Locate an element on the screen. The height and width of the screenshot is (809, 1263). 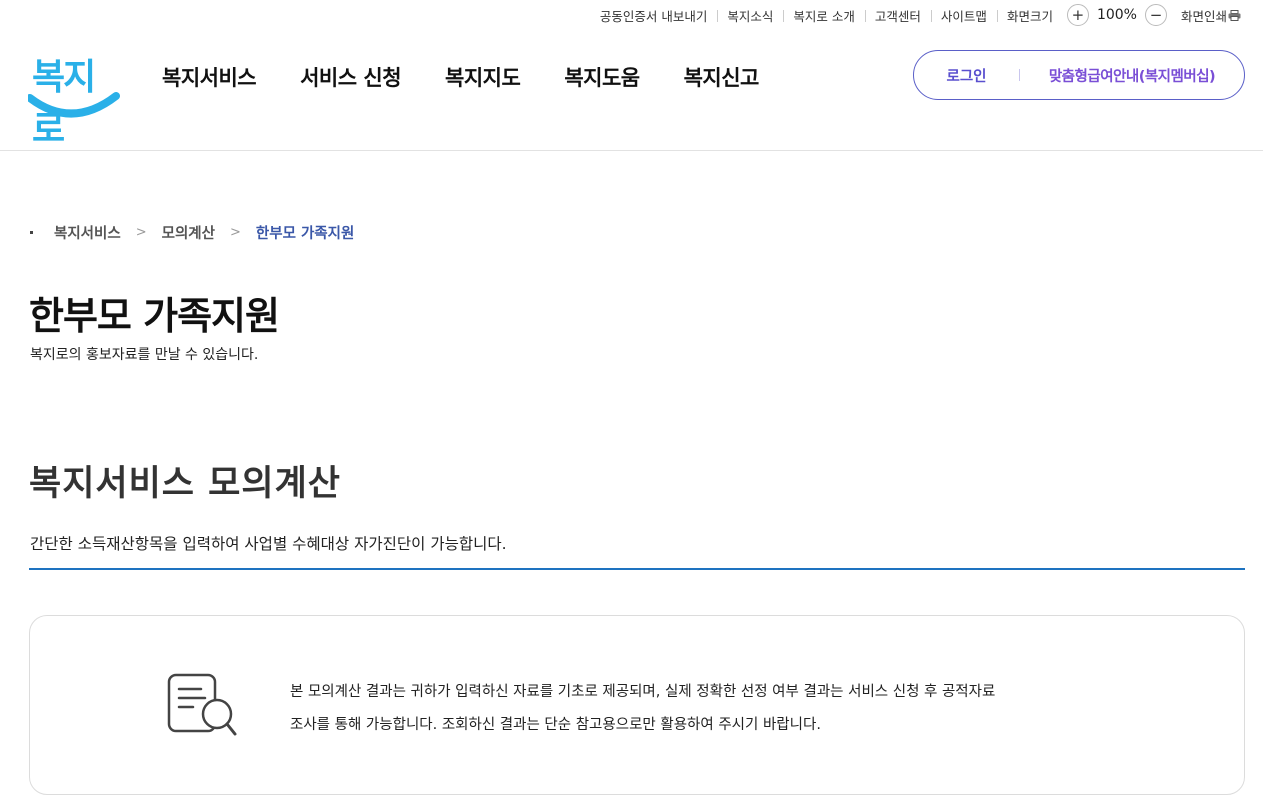
zoom-value: 100% is located at coordinates (1116, 15).